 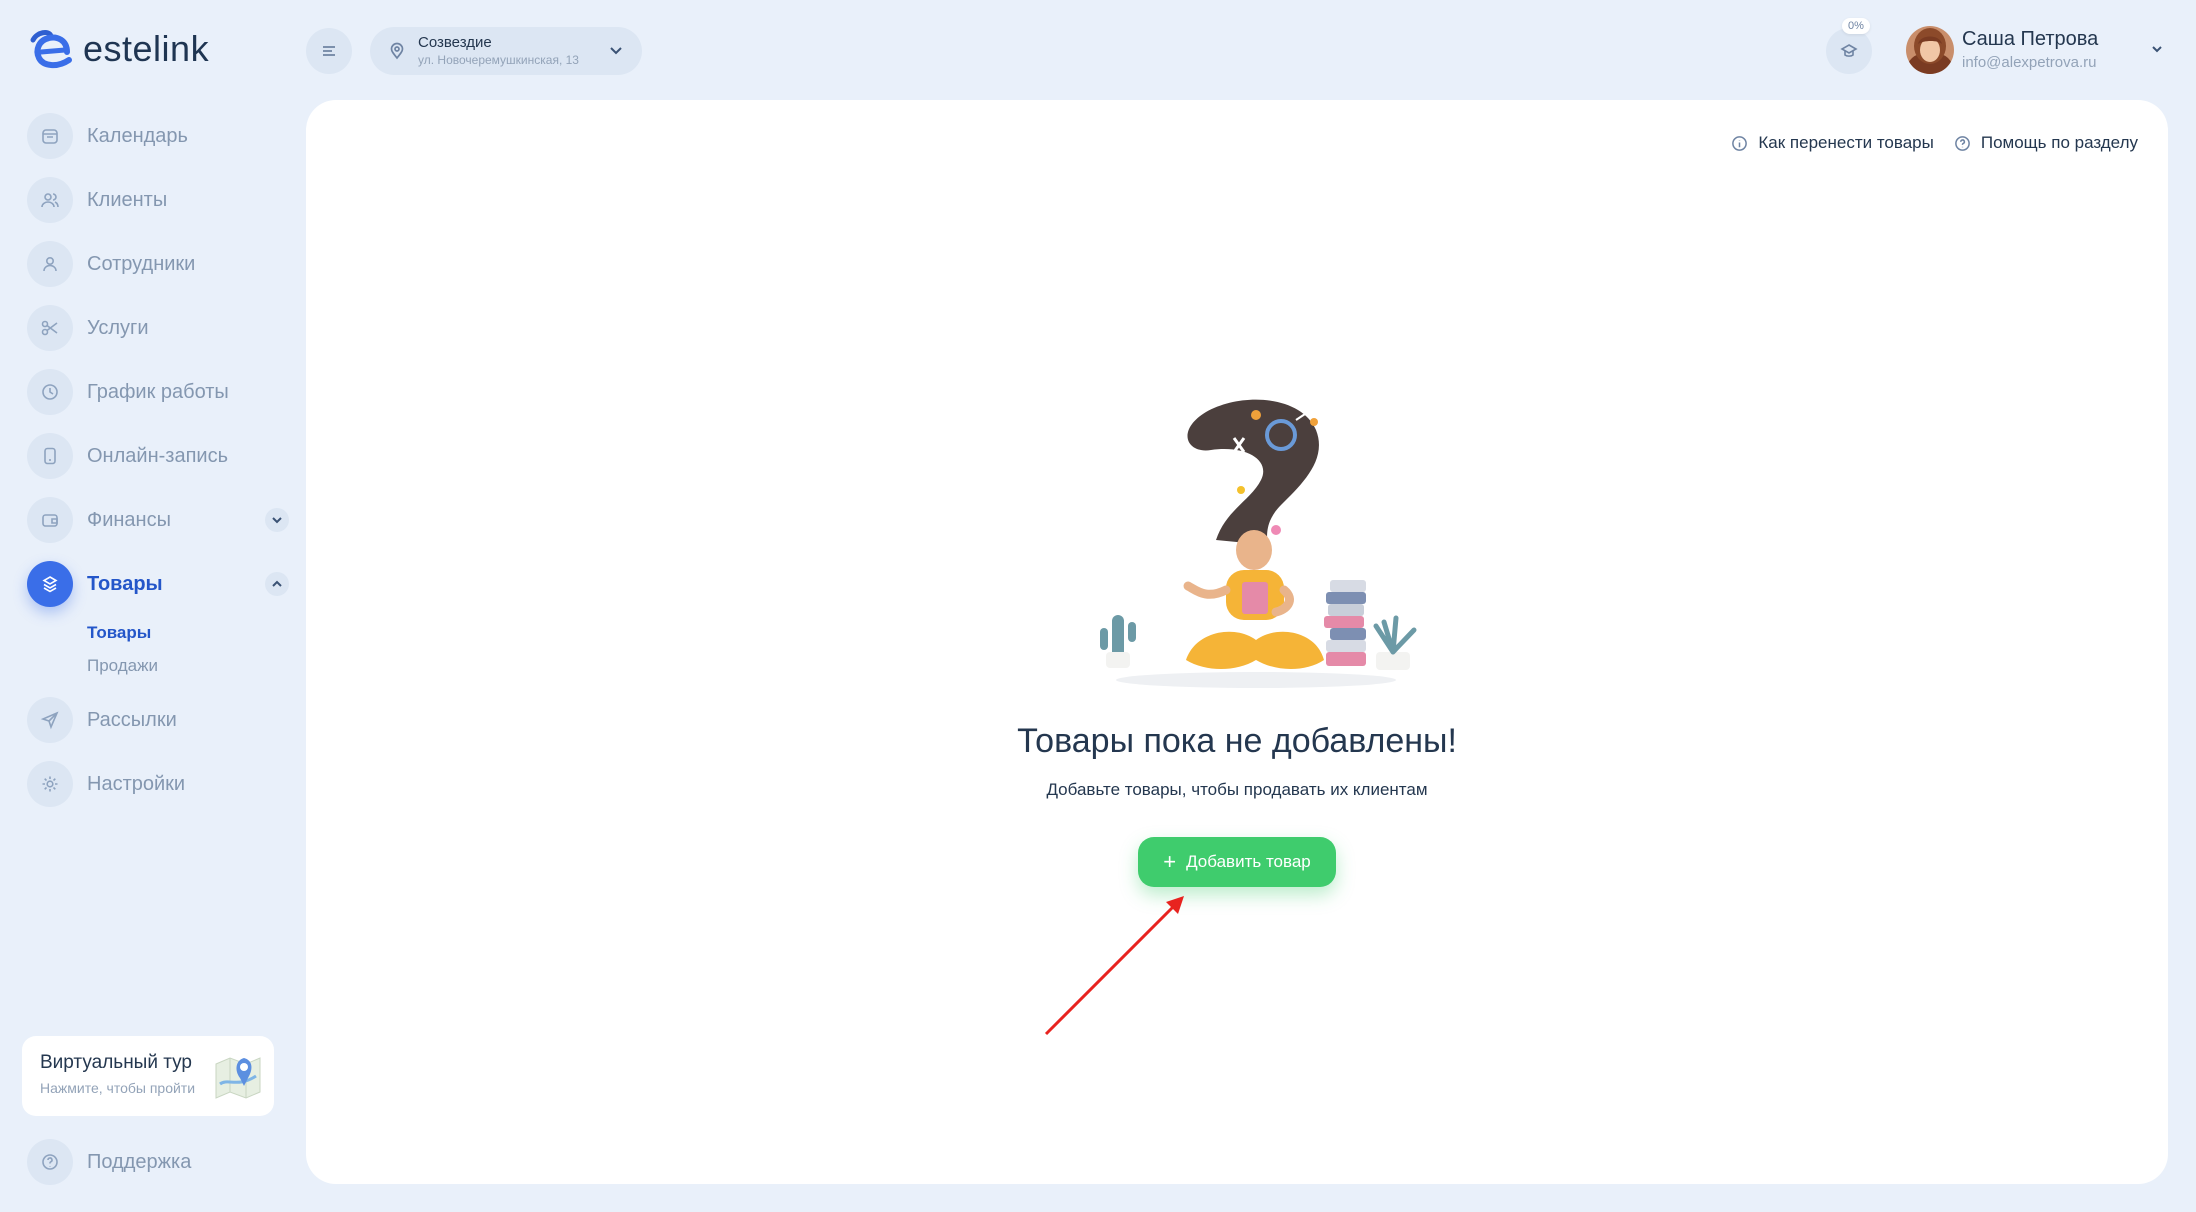 What do you see at coordinates (2030, 39) in the screenshot?
I see `user-name: Саша Петрова` at bounding box center [2030, 39].